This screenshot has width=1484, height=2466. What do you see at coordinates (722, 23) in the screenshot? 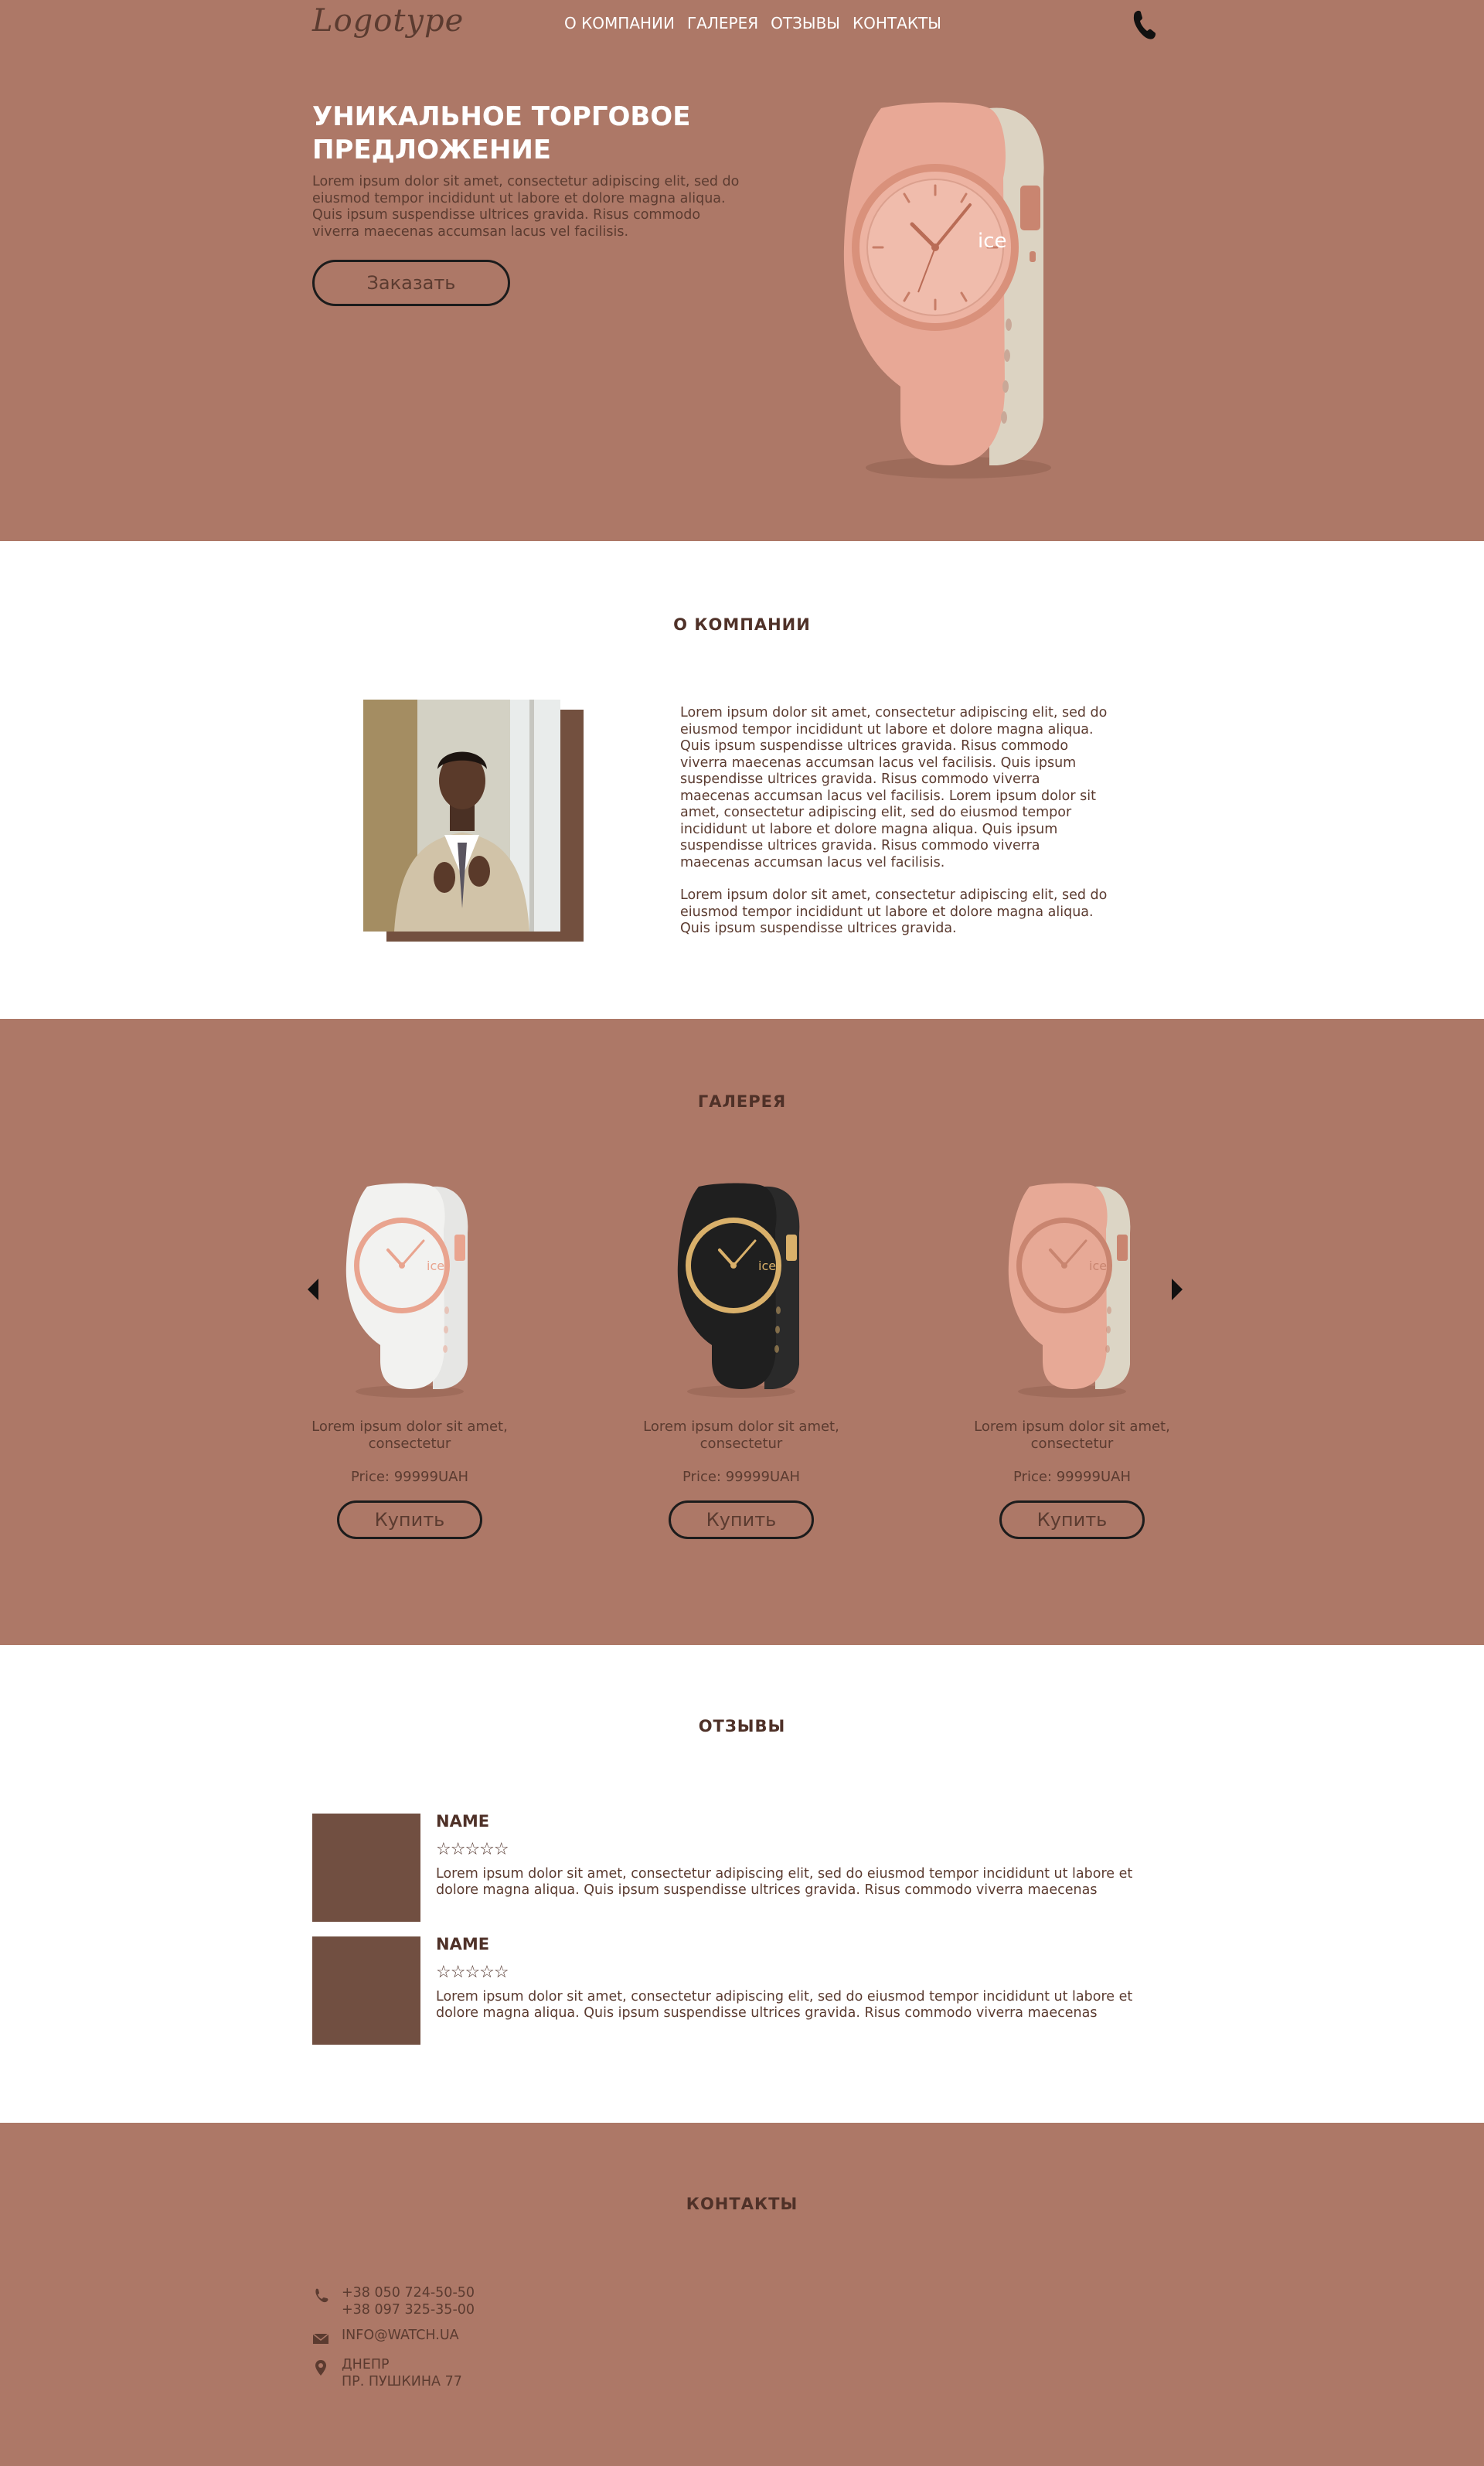
I see `nav-item-gallery: ГАЛЕРЕЯ` at bounding box center [722, 23].